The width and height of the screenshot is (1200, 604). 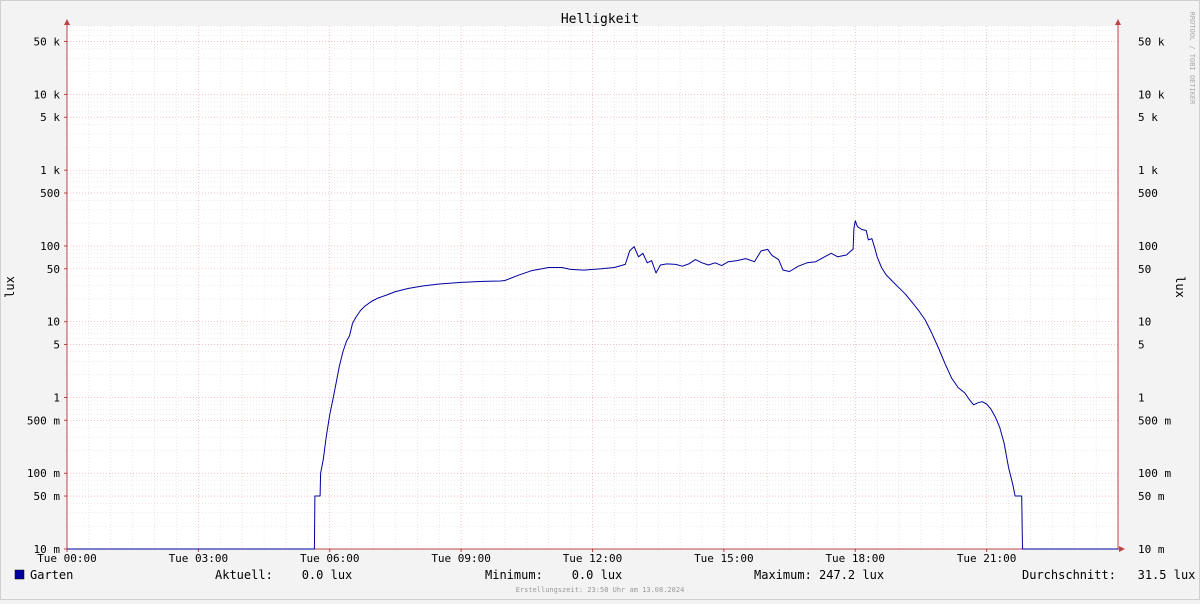 I want to click on y-tick-label-right: 1, so click(x=1141, y=397).